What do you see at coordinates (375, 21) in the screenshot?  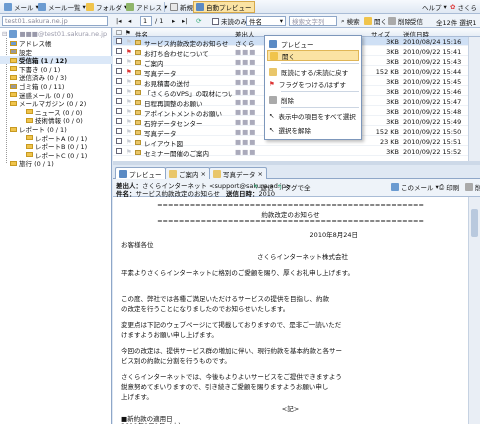 I see `open-button: 開く` at bounding box center [375, 21].